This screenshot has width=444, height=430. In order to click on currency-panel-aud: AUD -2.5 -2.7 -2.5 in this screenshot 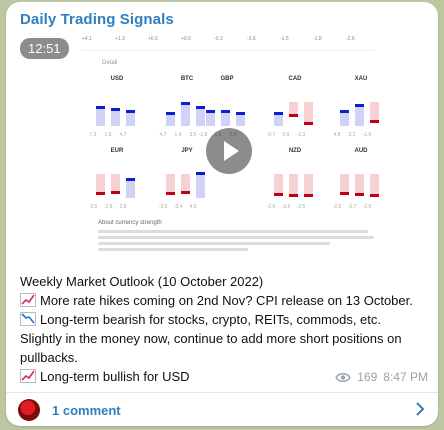, I will do `click(361, 190)`.